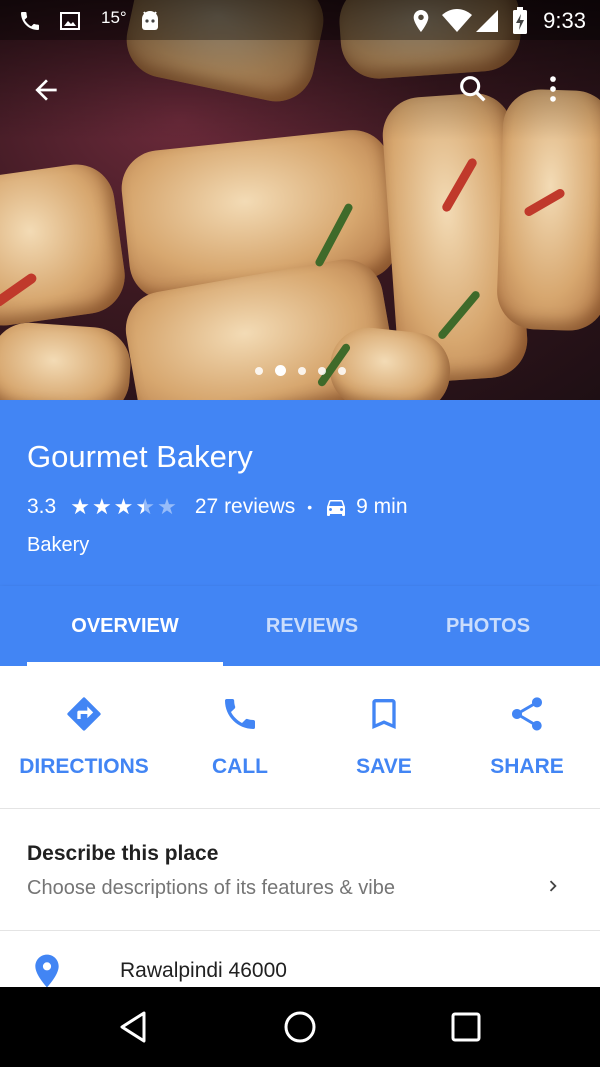  What do you see at coordinates (300, 959) in the screenshot?
I see `address-row: Rawalpindi 46000` at bounding box center [300, 959].